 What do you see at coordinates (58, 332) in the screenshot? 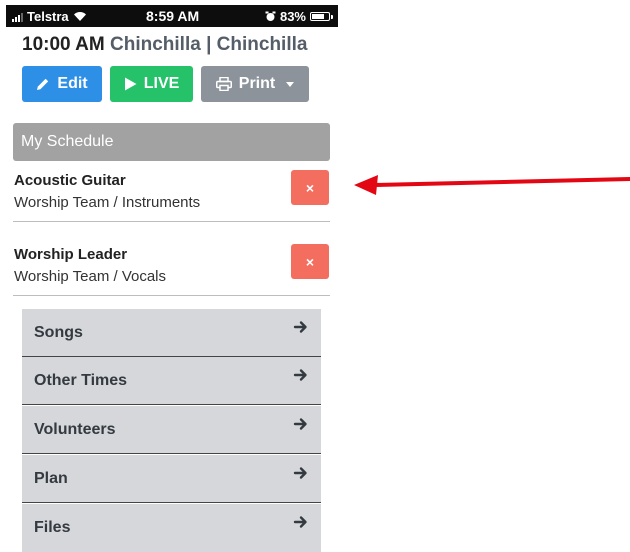
I see `nav-label: Songs` at bounding box center [58, 332].